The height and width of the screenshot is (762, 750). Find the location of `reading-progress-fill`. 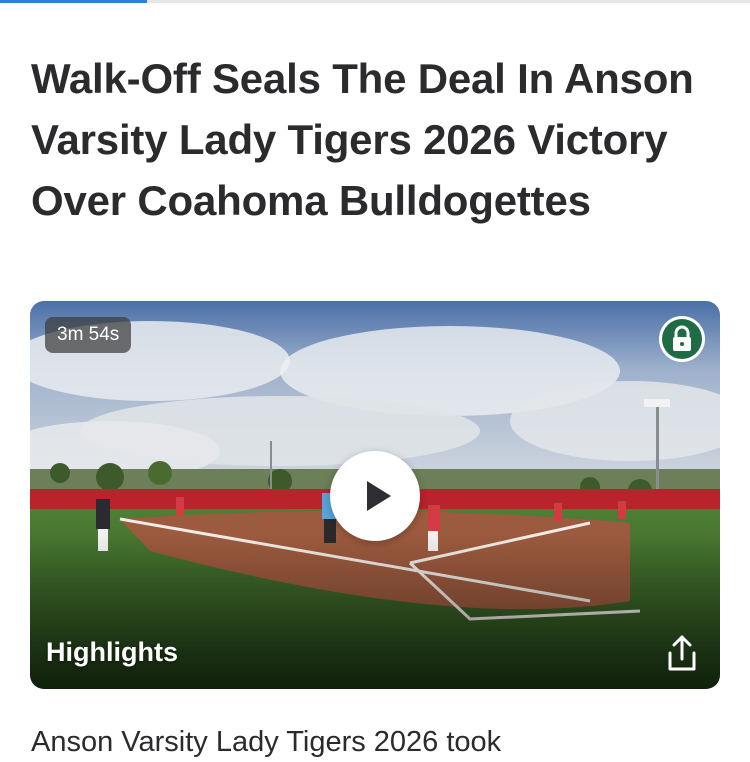

reading-progress-fill is located at coordinates (73, 1).